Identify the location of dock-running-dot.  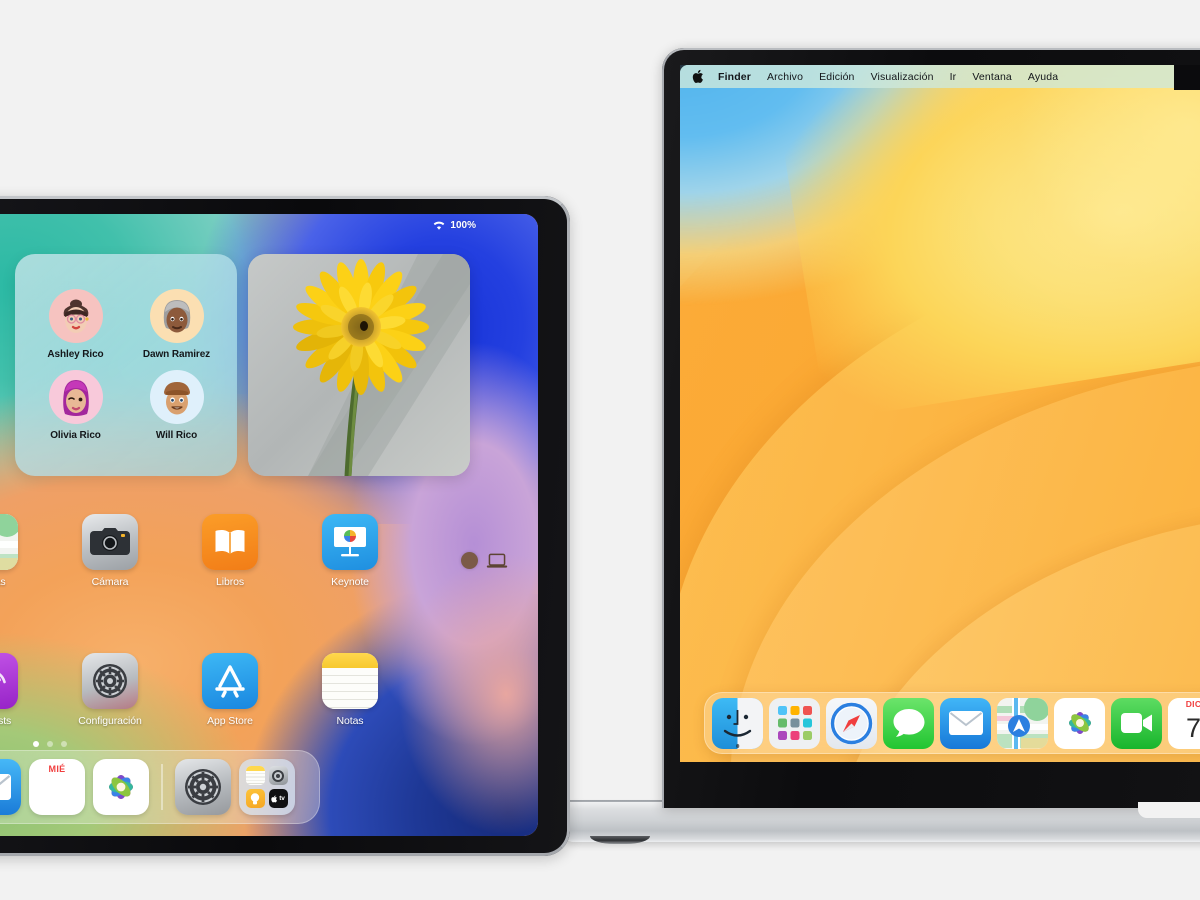
(737, 746).